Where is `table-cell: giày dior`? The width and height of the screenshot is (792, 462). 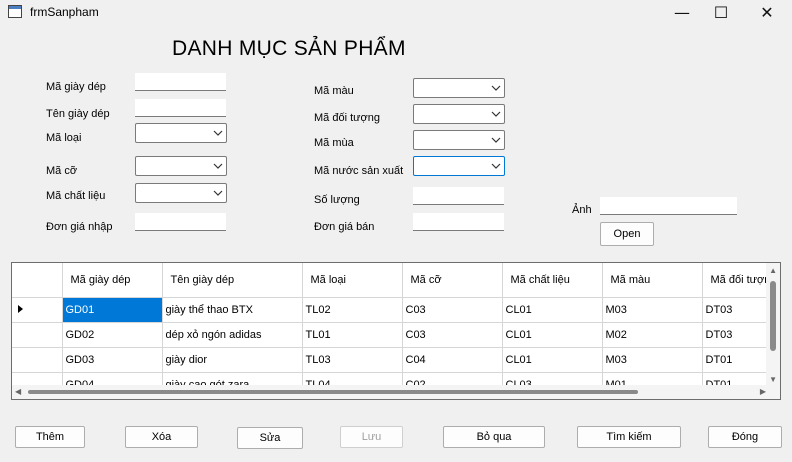 table-cell: giày dior is located at coordinates (232, 360).